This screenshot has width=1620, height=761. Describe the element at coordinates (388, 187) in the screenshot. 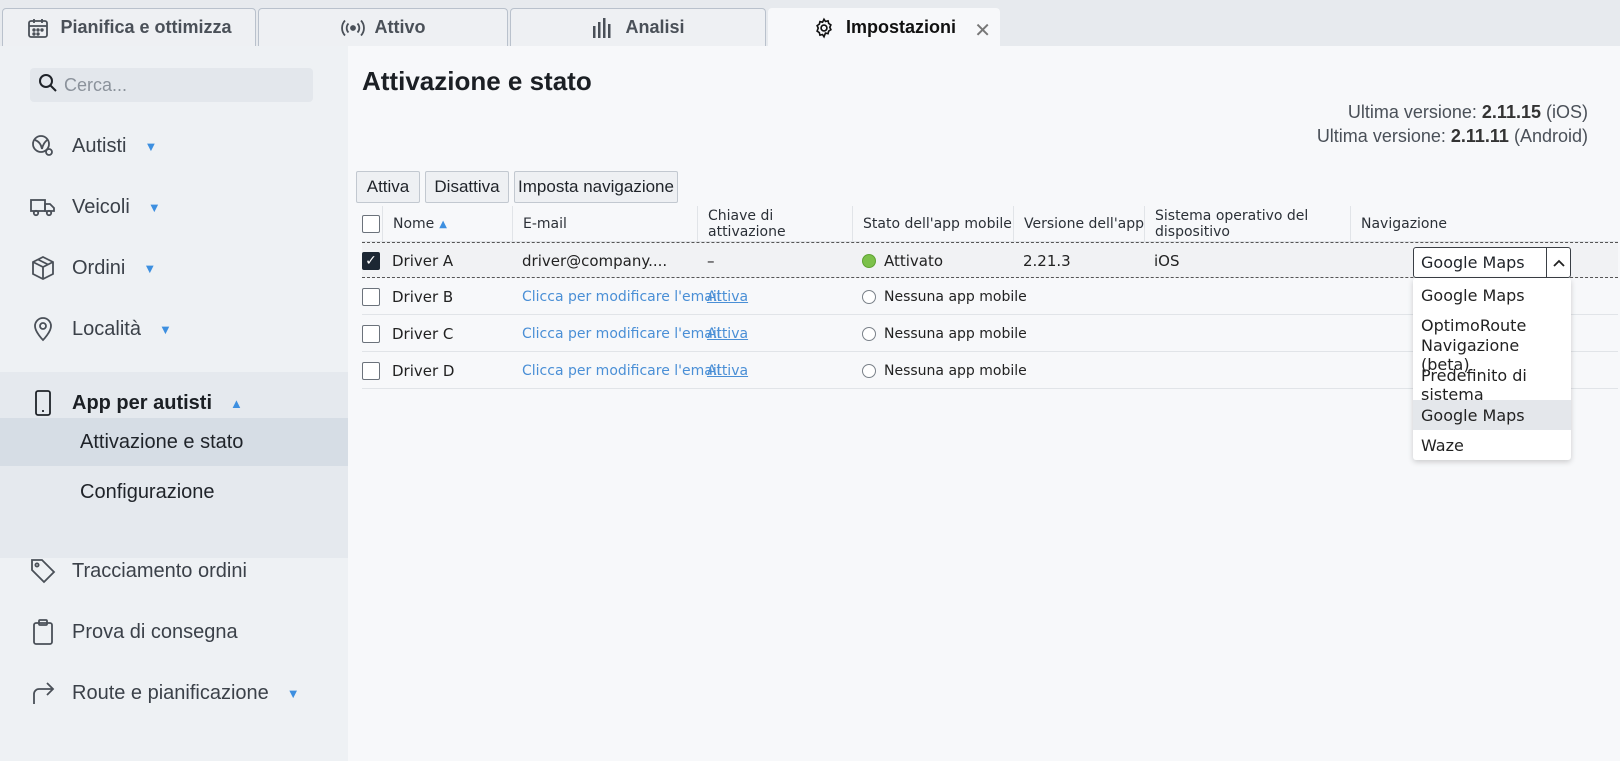

I see `activate-button: Attiva` at that location.